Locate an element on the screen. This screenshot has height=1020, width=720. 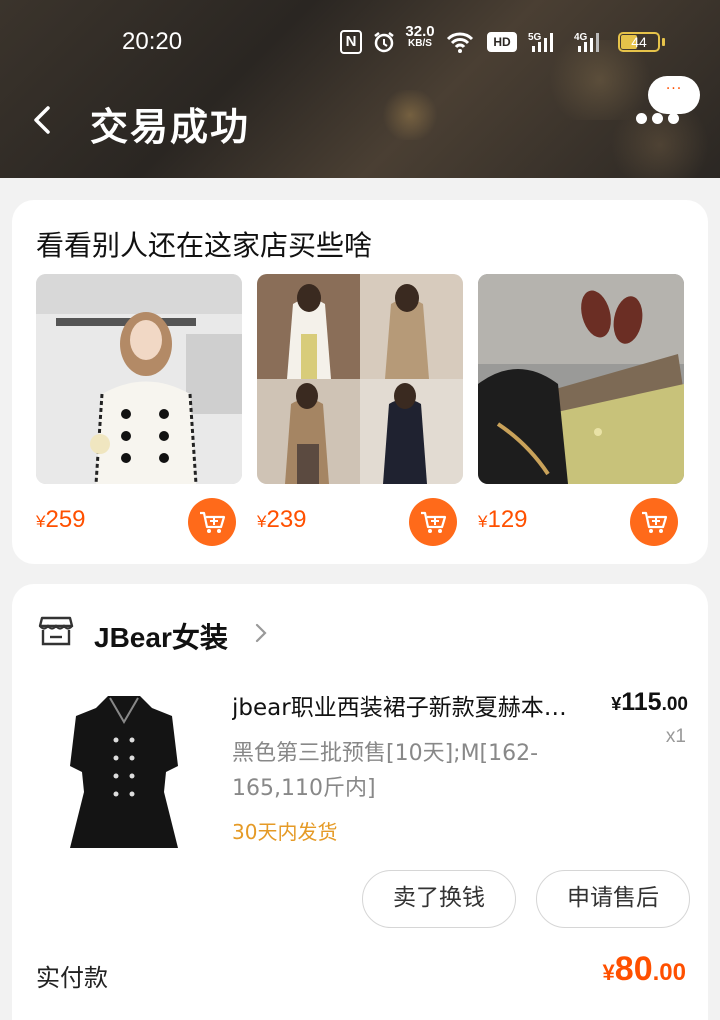
product-price: ¥259 is located at coordinates (61, 520).